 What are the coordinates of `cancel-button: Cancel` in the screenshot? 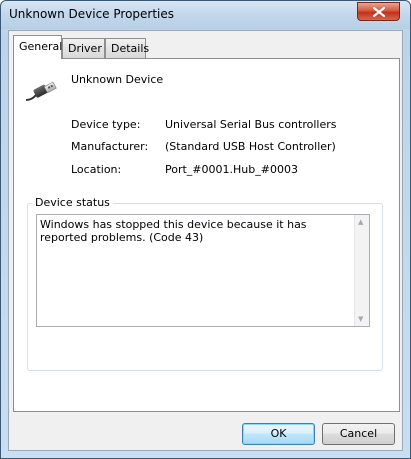 It's located at (358, 434).